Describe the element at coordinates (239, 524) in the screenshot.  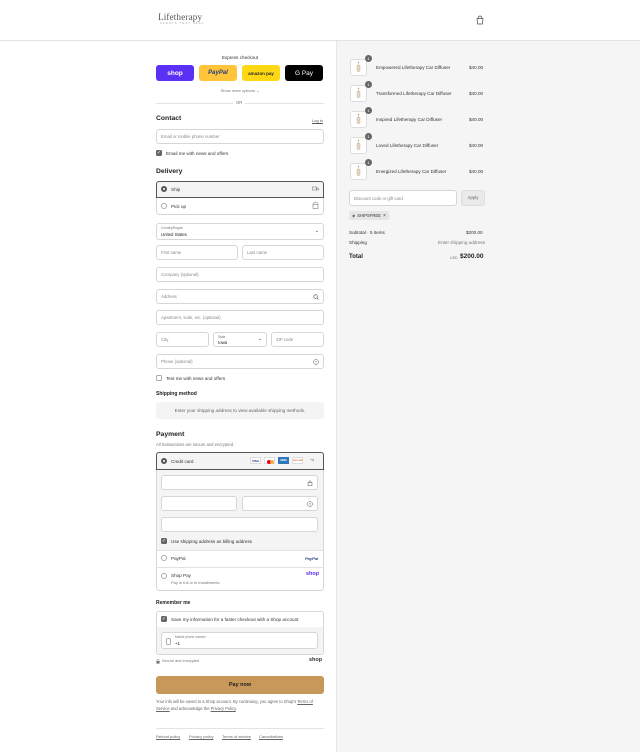
I see `name-on-card-input` at that location.